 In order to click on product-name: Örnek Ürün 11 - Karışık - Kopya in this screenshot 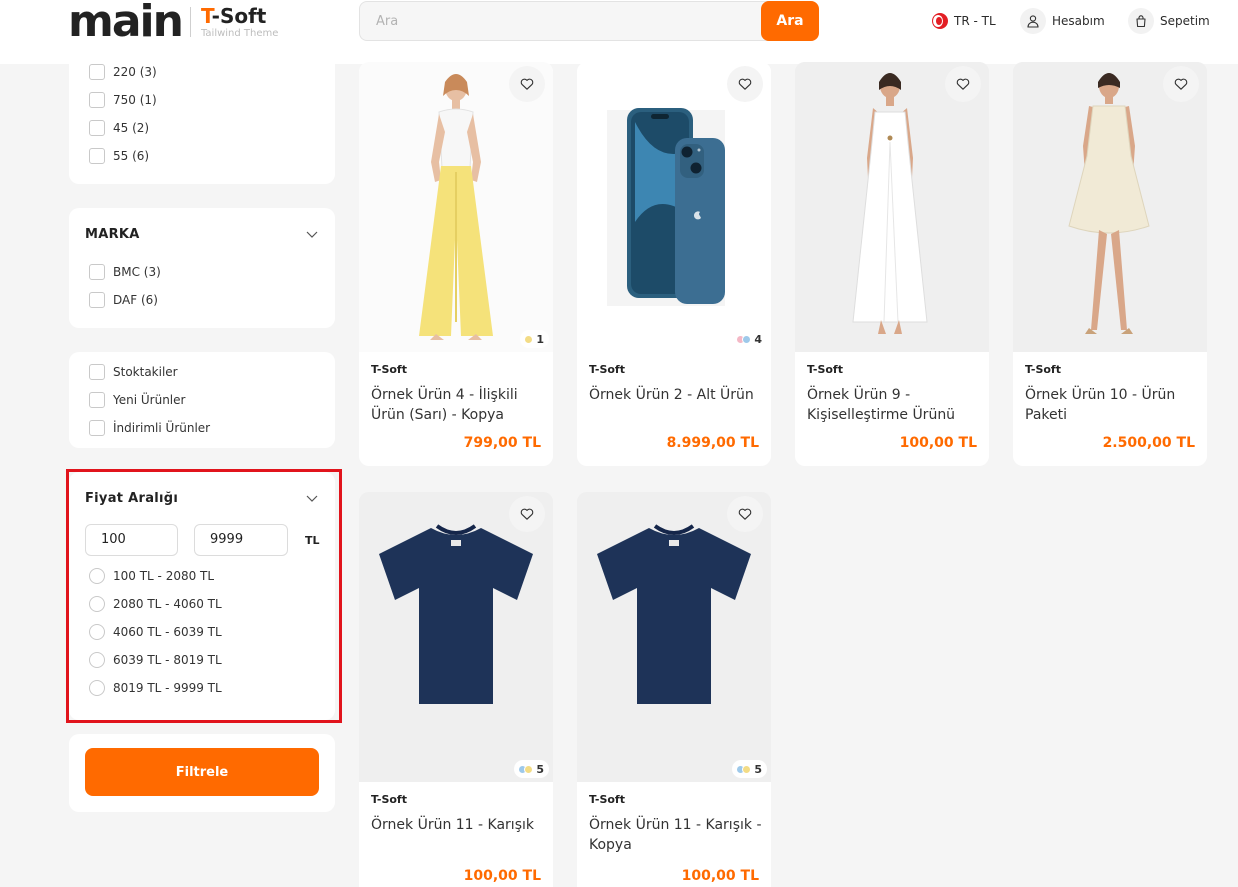, I will do `click(676, 835)`.